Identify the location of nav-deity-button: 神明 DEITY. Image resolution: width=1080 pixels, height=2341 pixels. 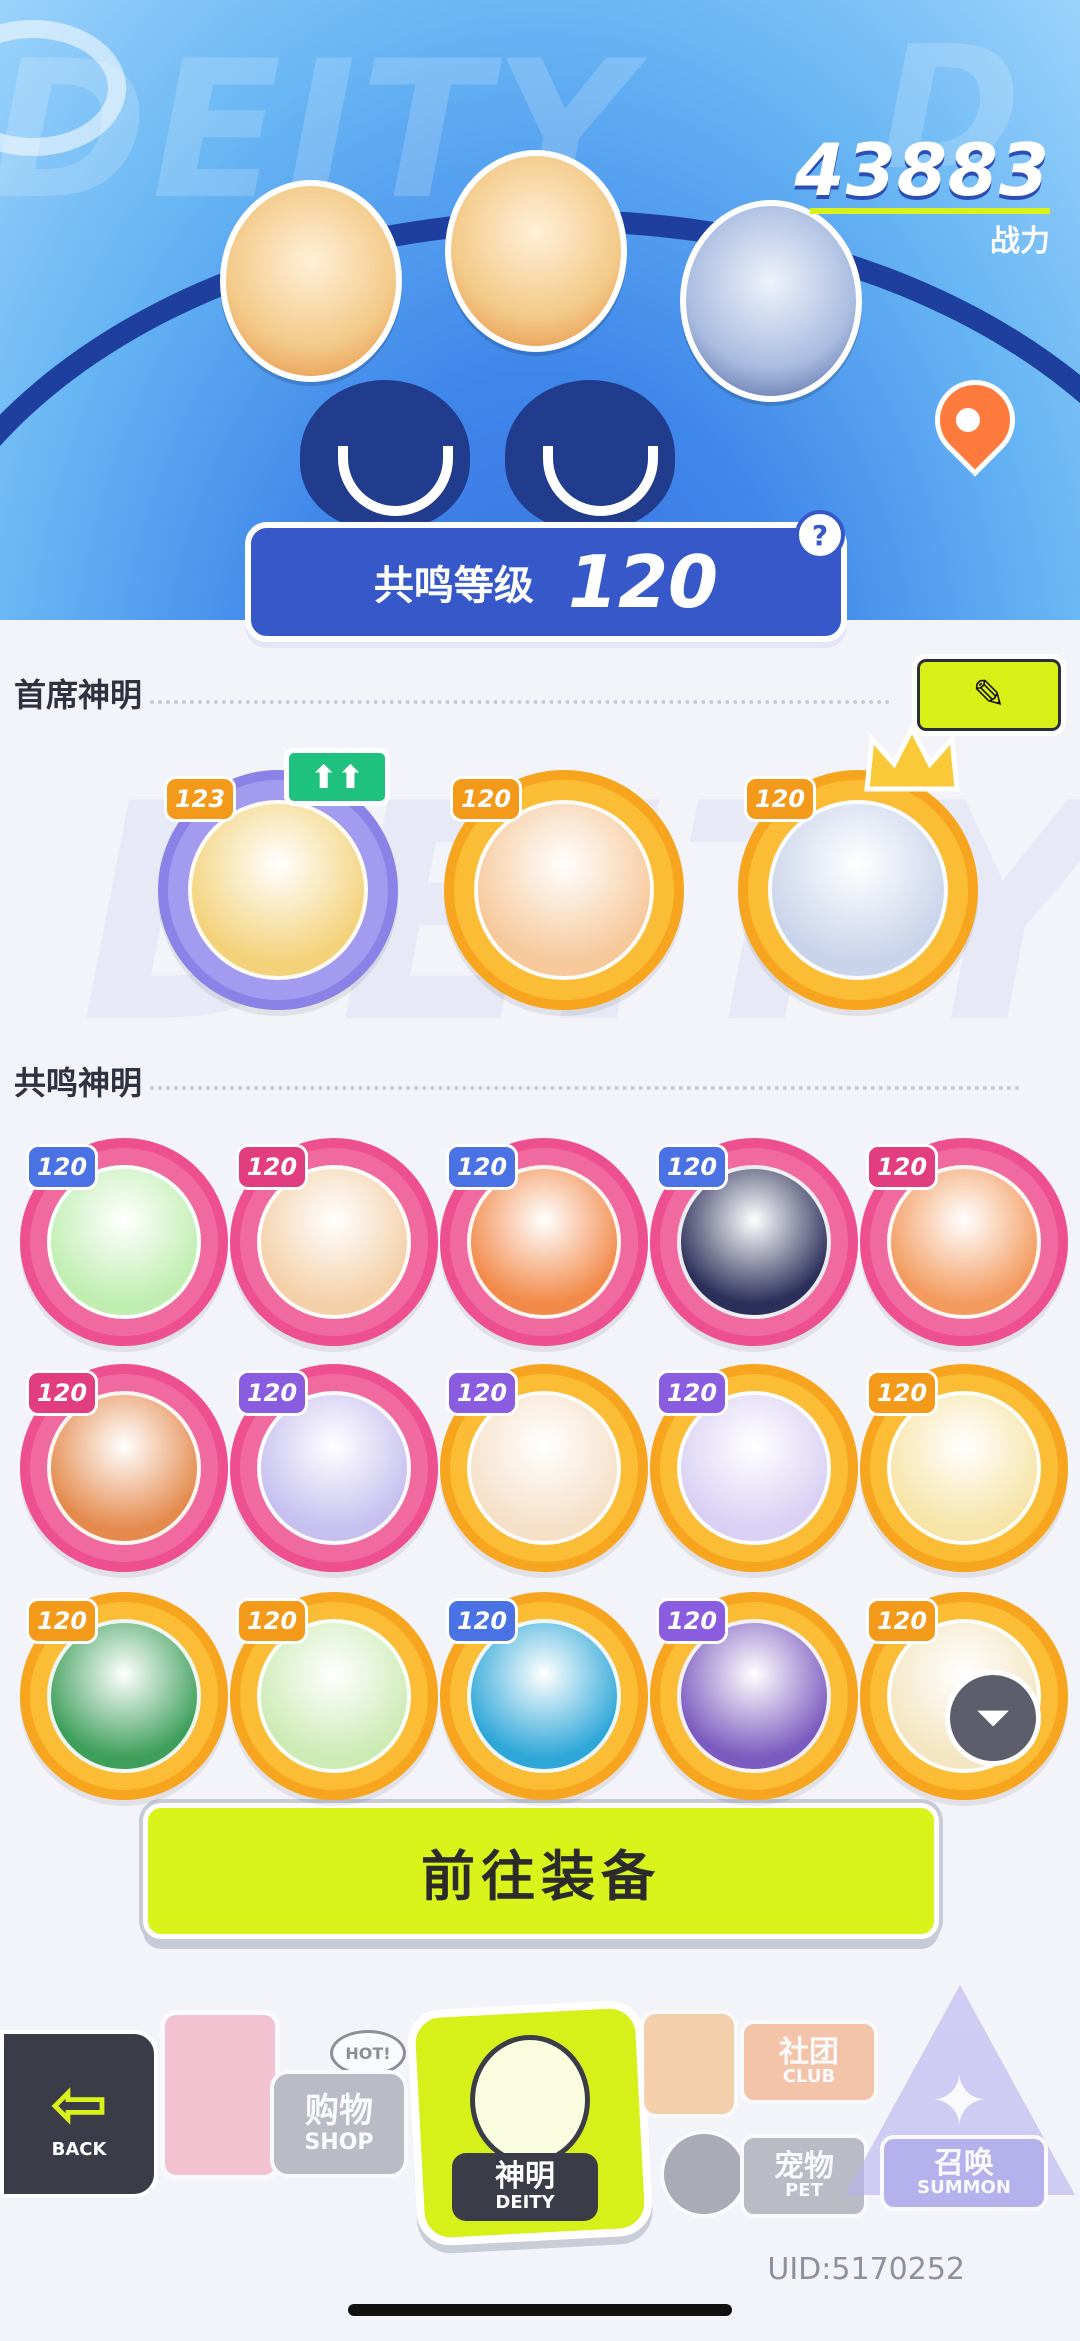
(530, 2116).